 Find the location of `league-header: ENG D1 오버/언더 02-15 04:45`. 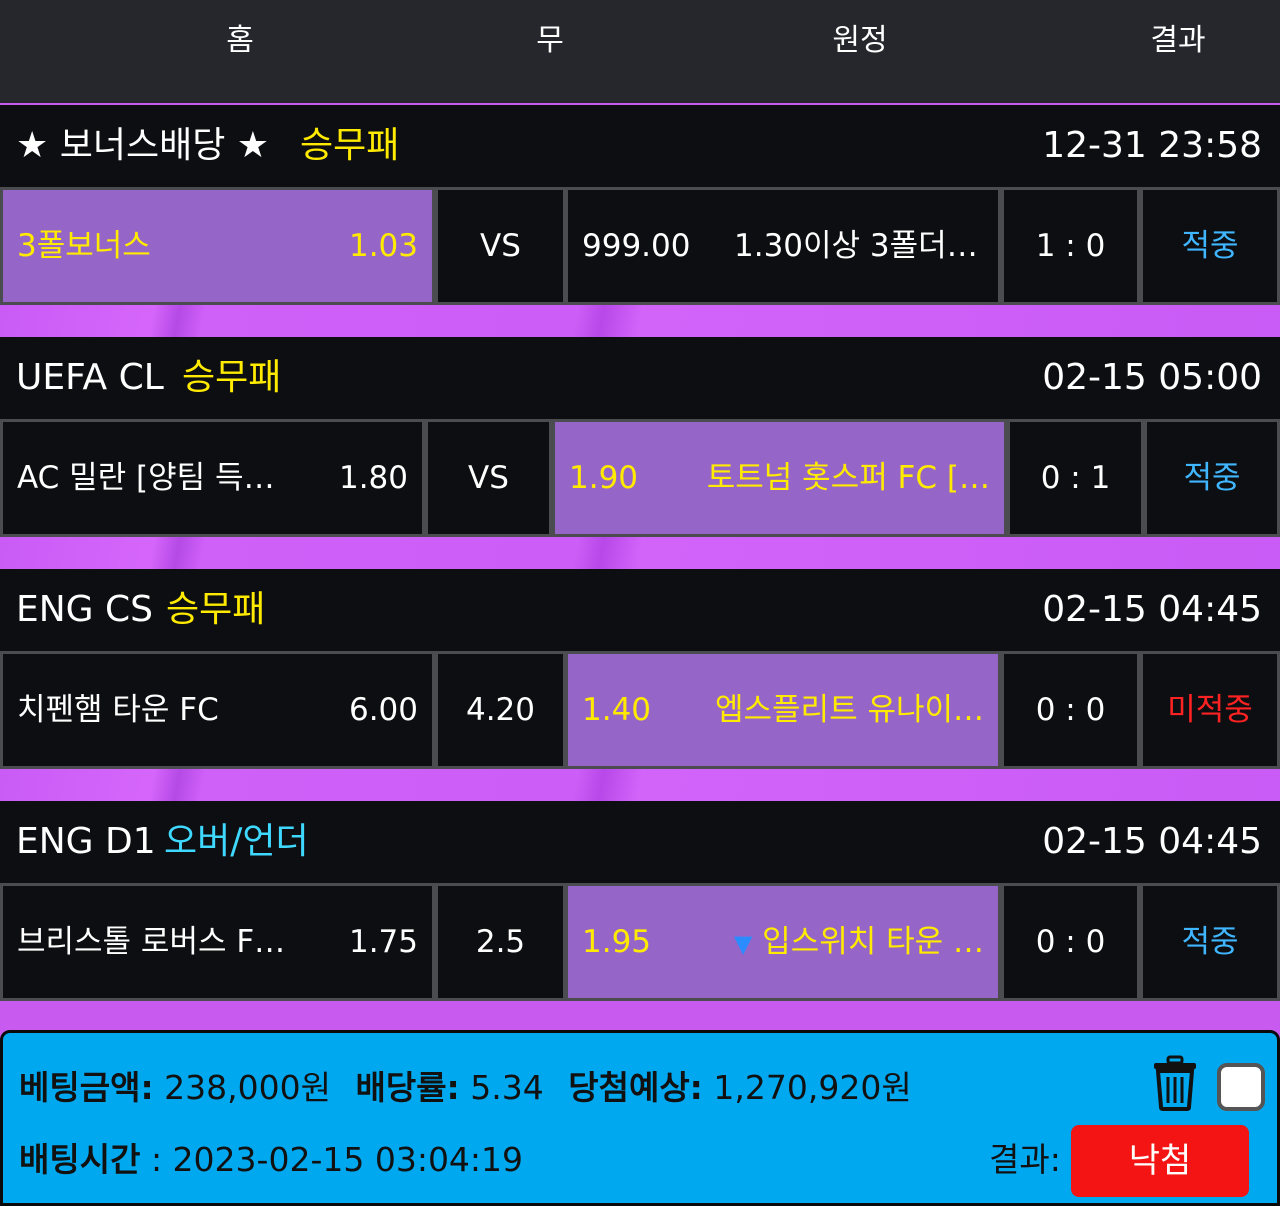

league-header: ENG D1 오버/언더 02-15 04:45 is located at coordinates (640, 842).